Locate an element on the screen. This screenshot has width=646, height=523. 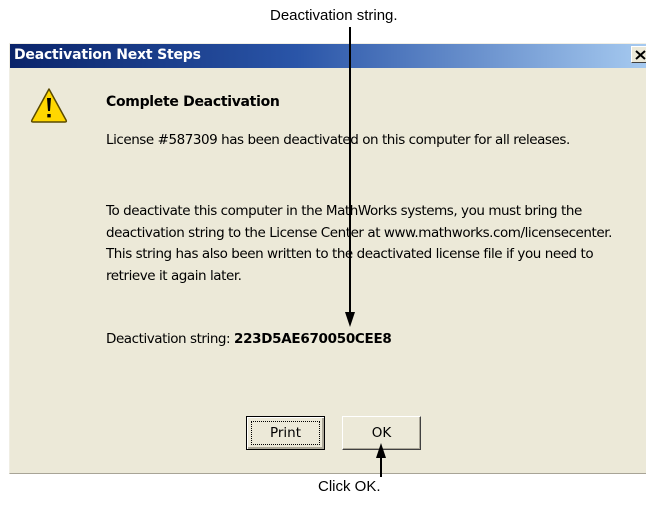
deactivation-string-row: Deactivation string: 223D5AE670050CEE8 is located at coordinates (368, 340).